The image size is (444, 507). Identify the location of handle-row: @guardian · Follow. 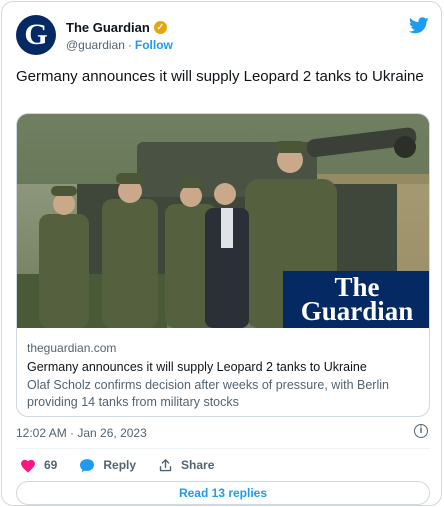
(119, 45).